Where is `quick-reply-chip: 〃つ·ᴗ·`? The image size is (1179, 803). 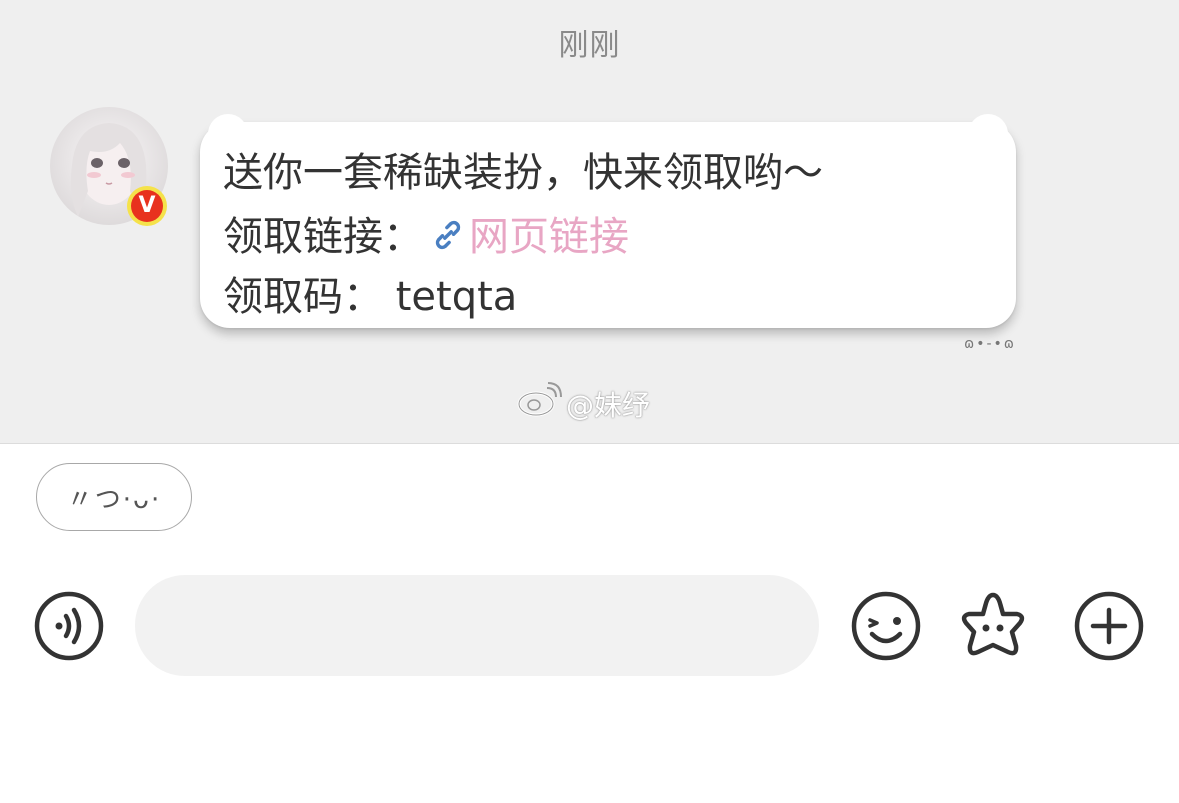
quick-reply-chip: 〃つ·ᴗ· is located at coordinates (114, 497).